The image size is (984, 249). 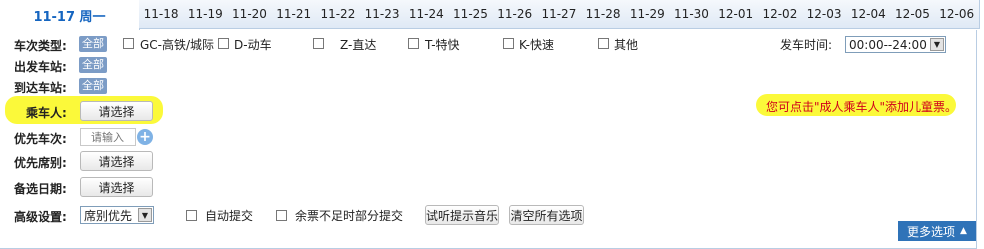 I want to click on add-icon: +, so click(x=145, y=137).